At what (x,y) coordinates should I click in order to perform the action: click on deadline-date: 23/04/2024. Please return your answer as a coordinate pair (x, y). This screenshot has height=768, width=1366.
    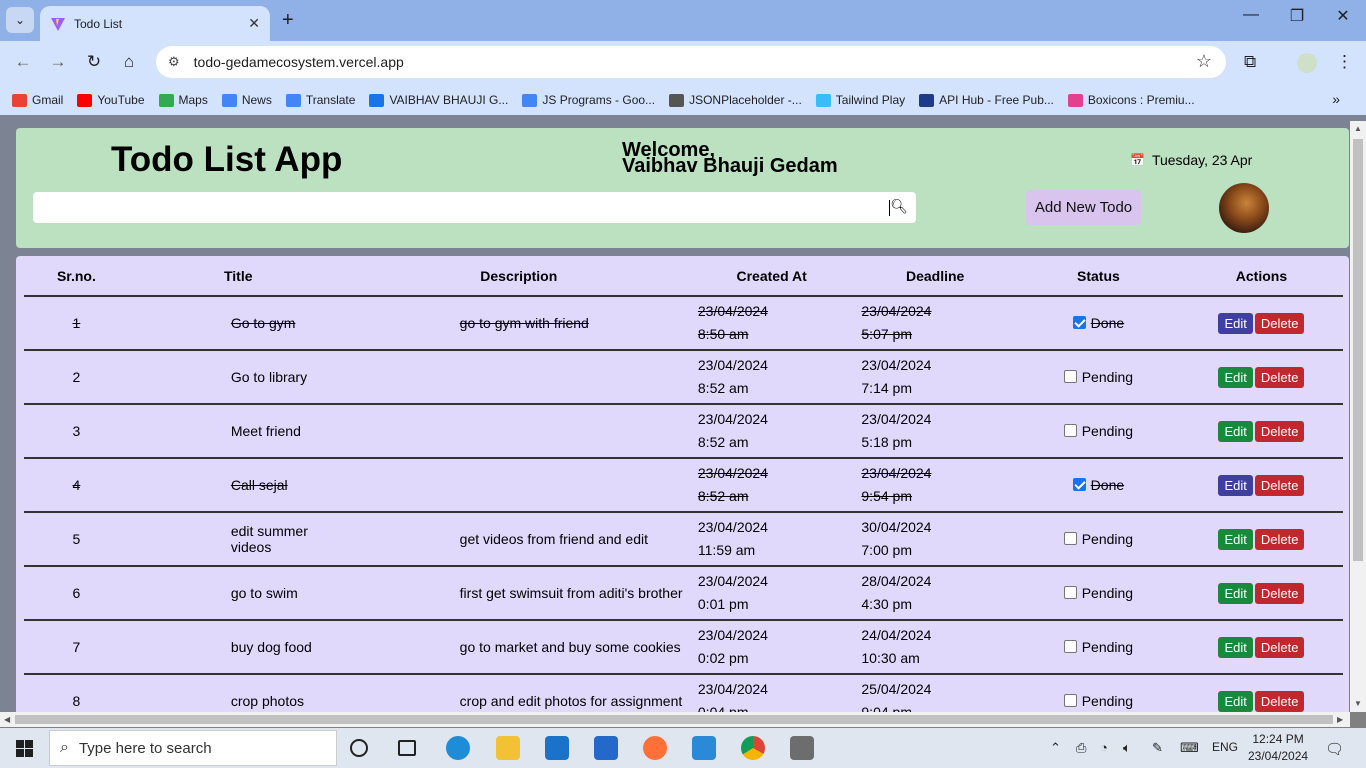
    Looking at the image, I should click on (896, 419).